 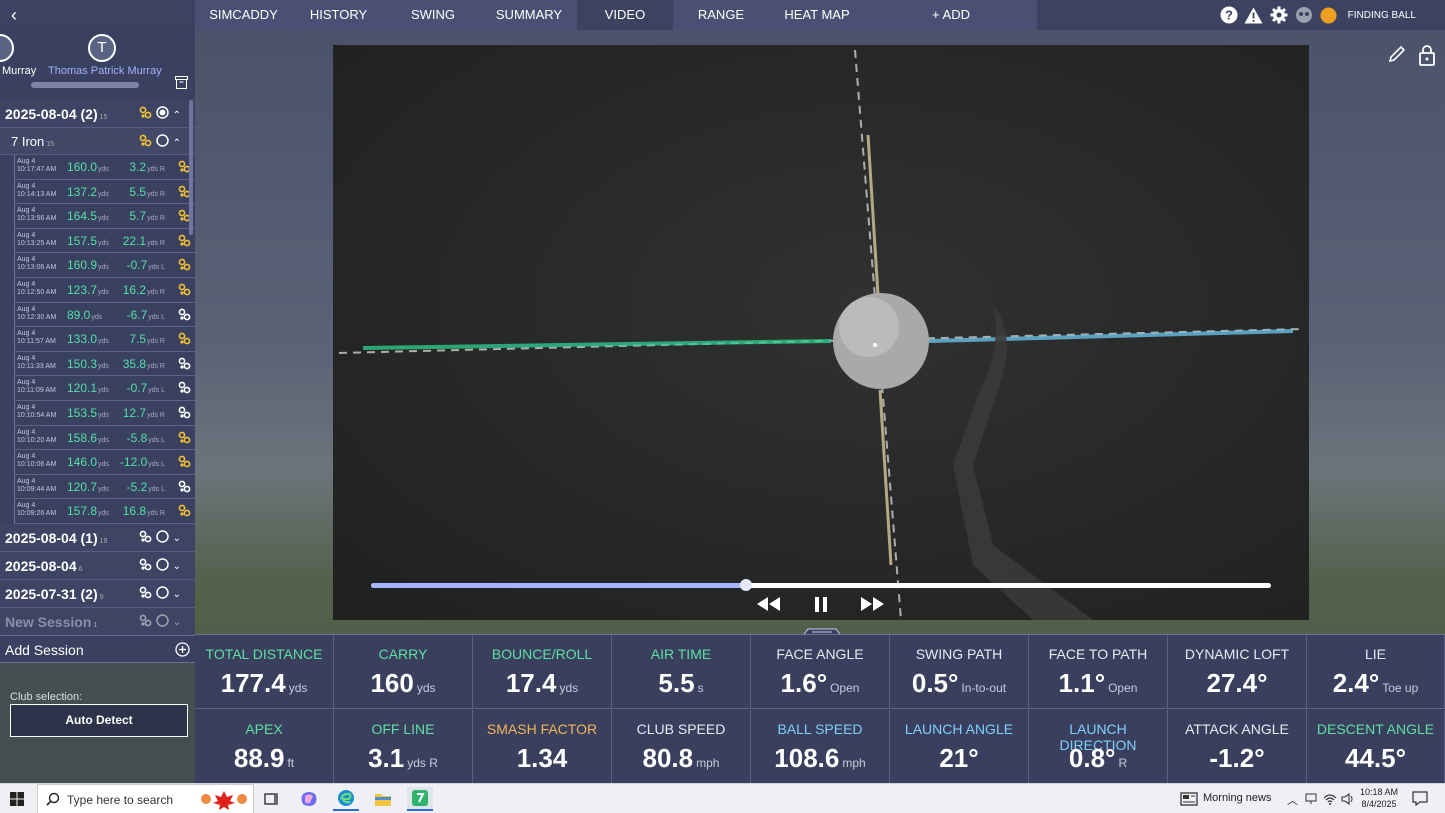 What do you see at coordinates (403, 747) in the screenshot?
I see `metric-off-line: OFF LINE 3.1 yds R` at bounding box center [403, 747].